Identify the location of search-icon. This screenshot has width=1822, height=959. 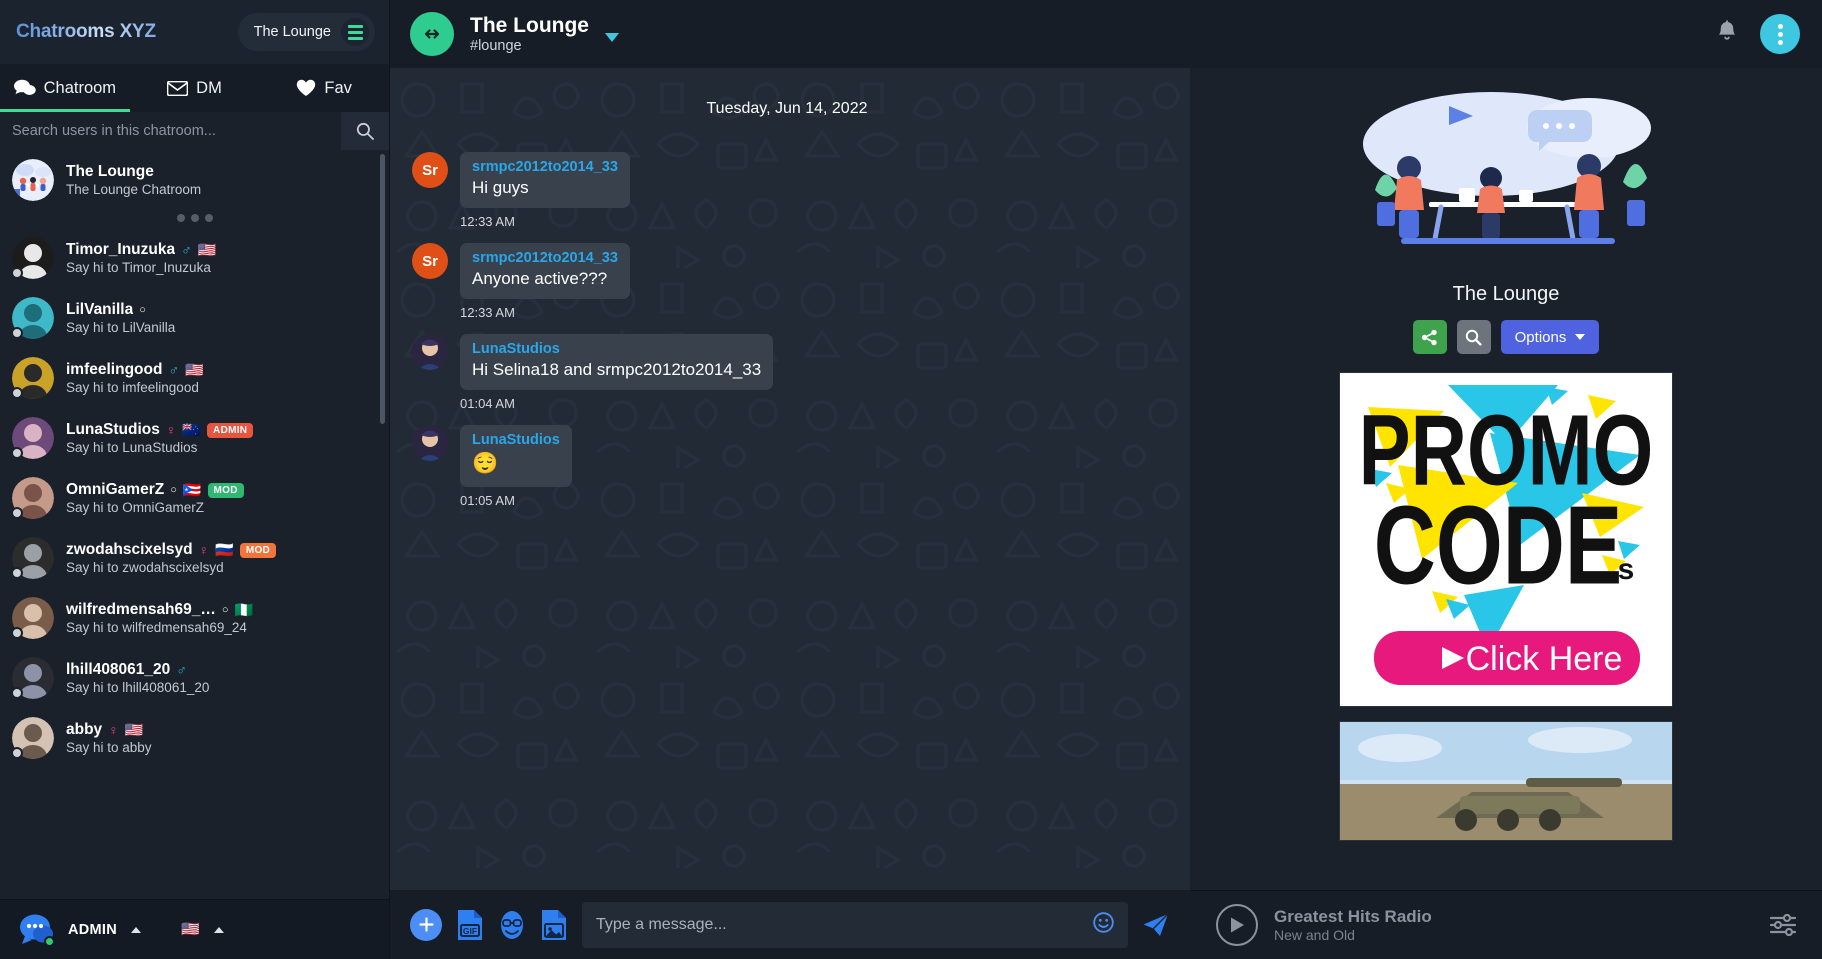
(365, 131).